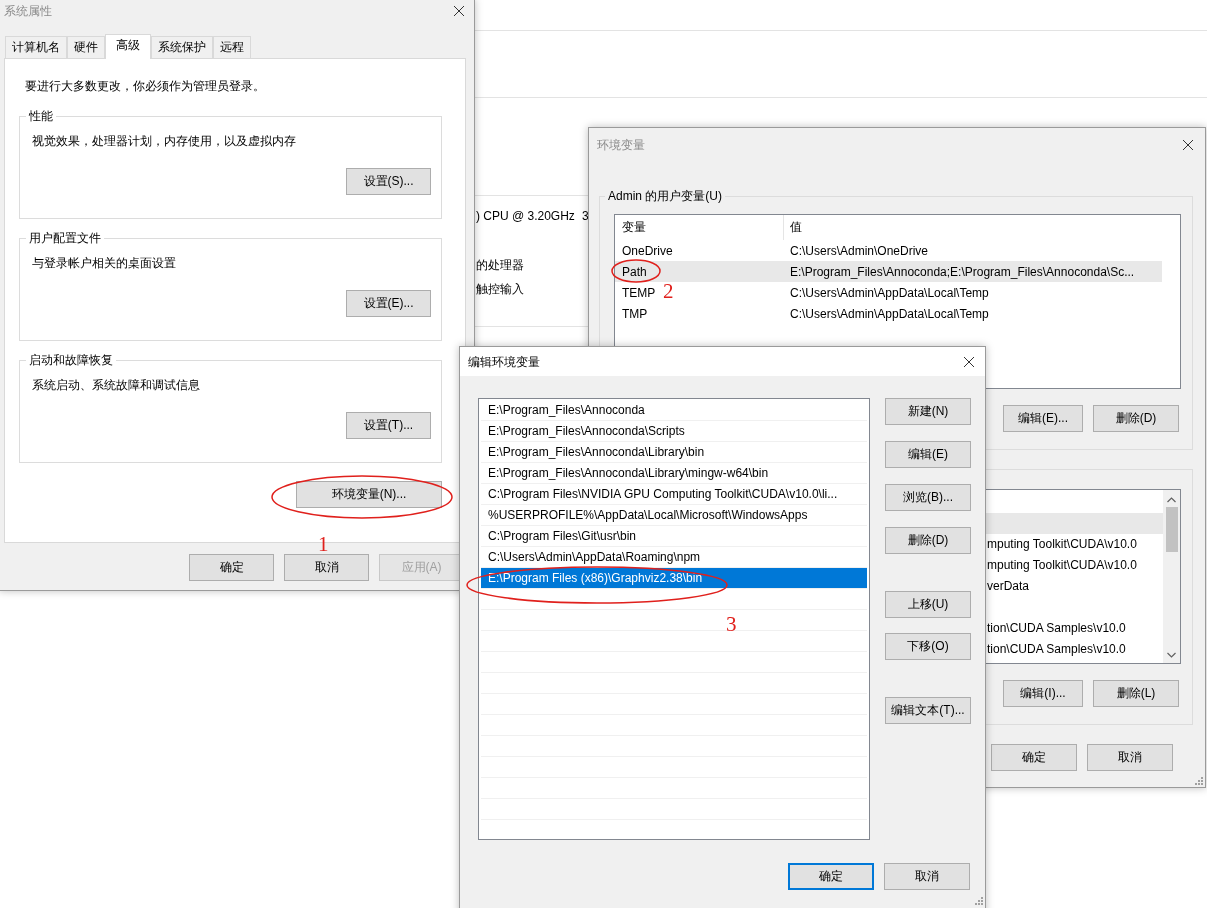  I want to click on table-cell-text: C:\Users\Admin\OneDrive, so click(859, 250).